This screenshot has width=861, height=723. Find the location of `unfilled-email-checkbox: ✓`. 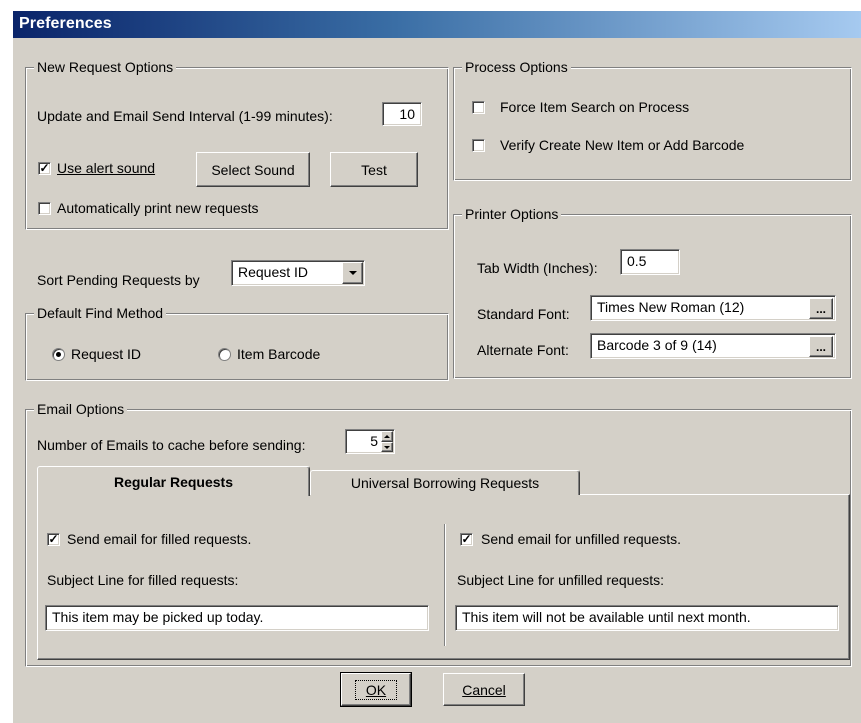

unfilled-email-checkbox: ✓ is located at coordinates (466, 539).